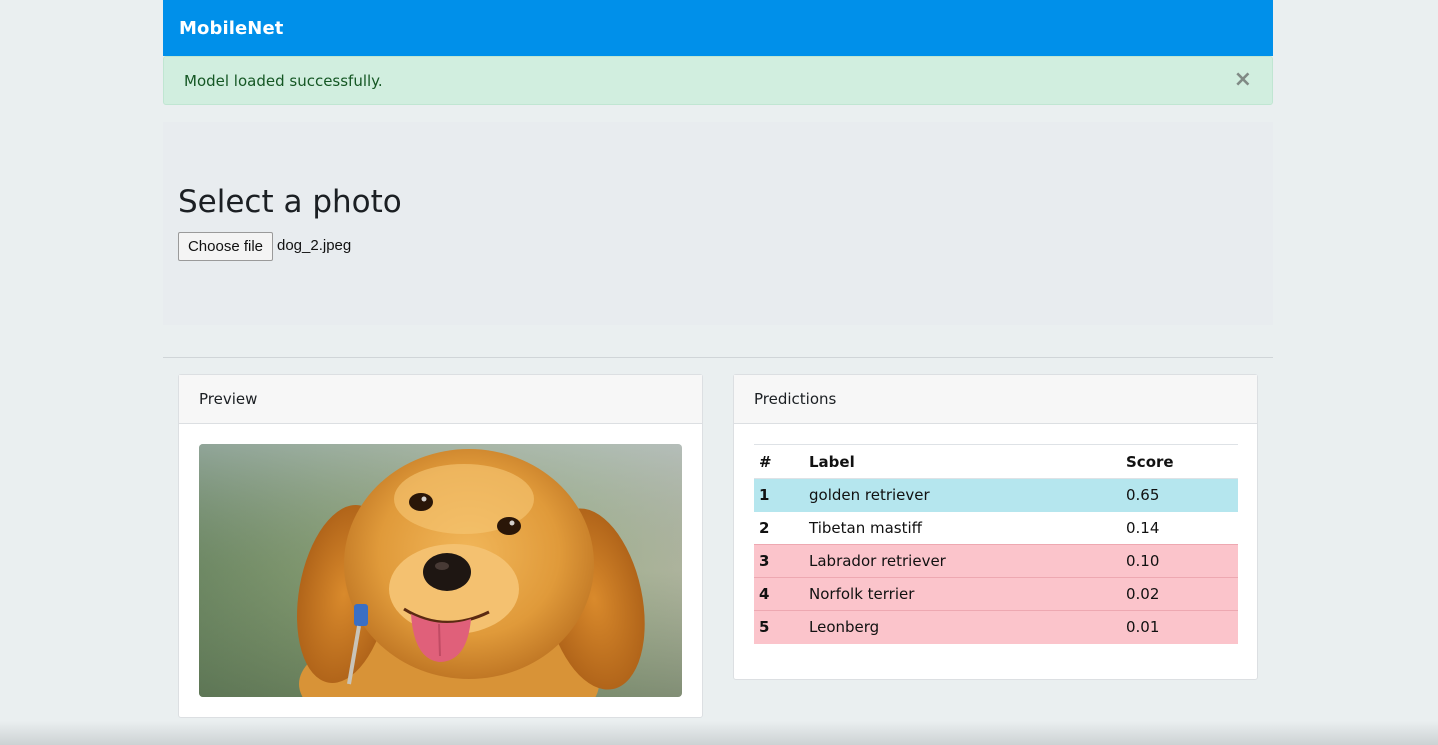 Image resolution: width=1438 pixels, height=745 pixels. Describe the element at coordinates (962, 461) in the screenshot. I see `column-header-label: Label` at that location.